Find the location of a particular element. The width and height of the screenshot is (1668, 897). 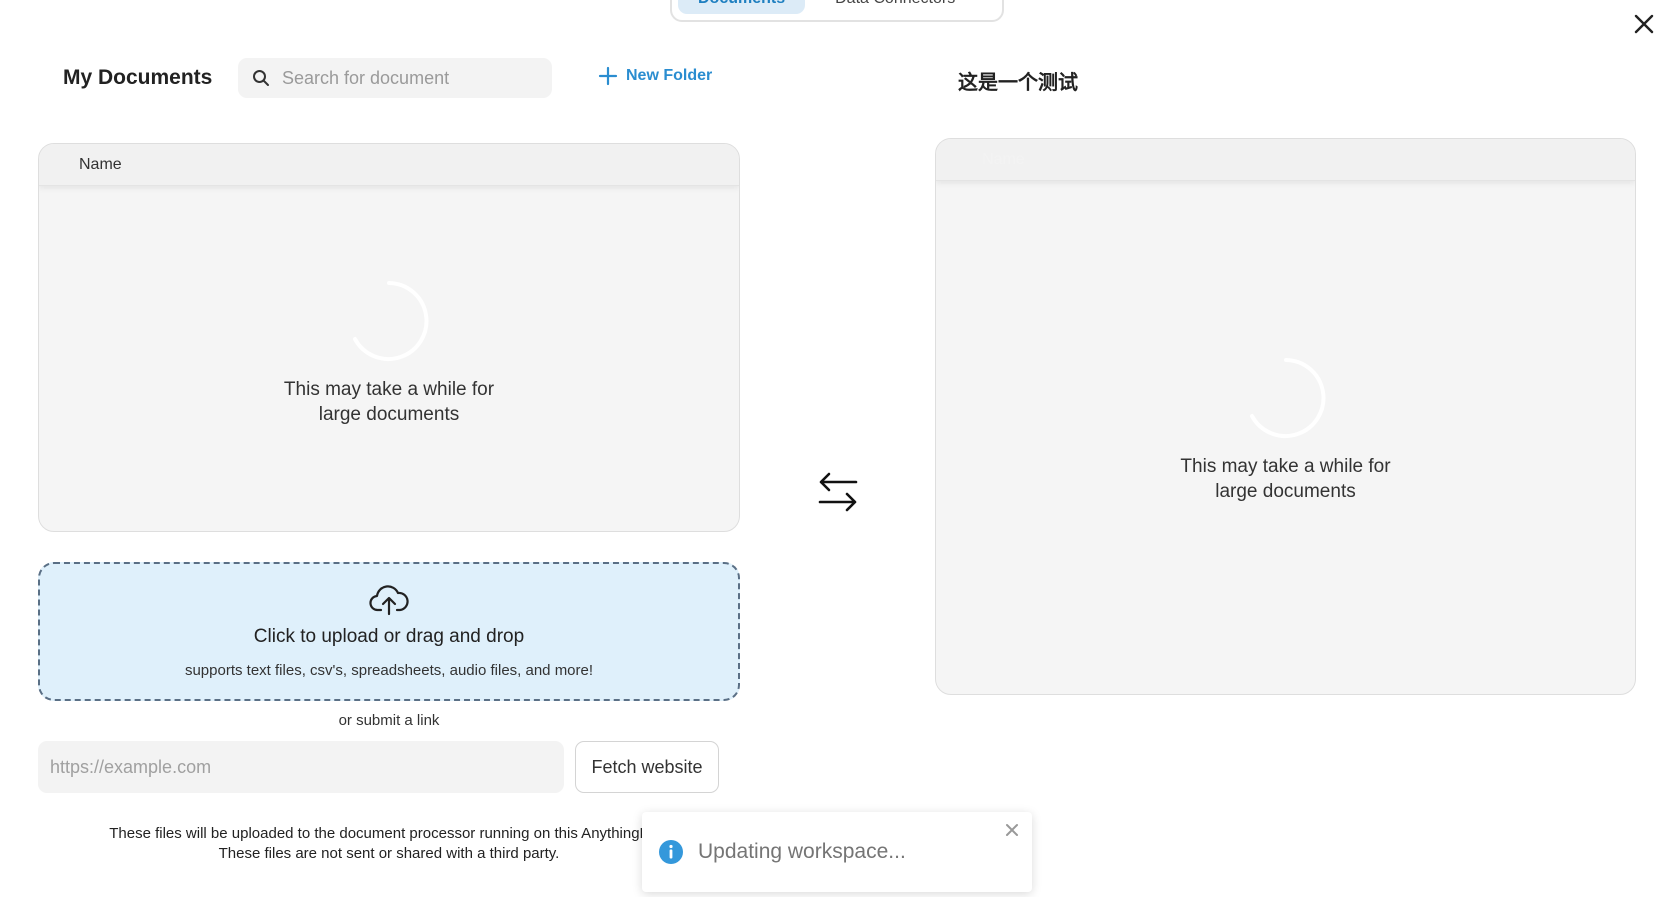

cloud-upload-icon is located at coordinates (389, 600).